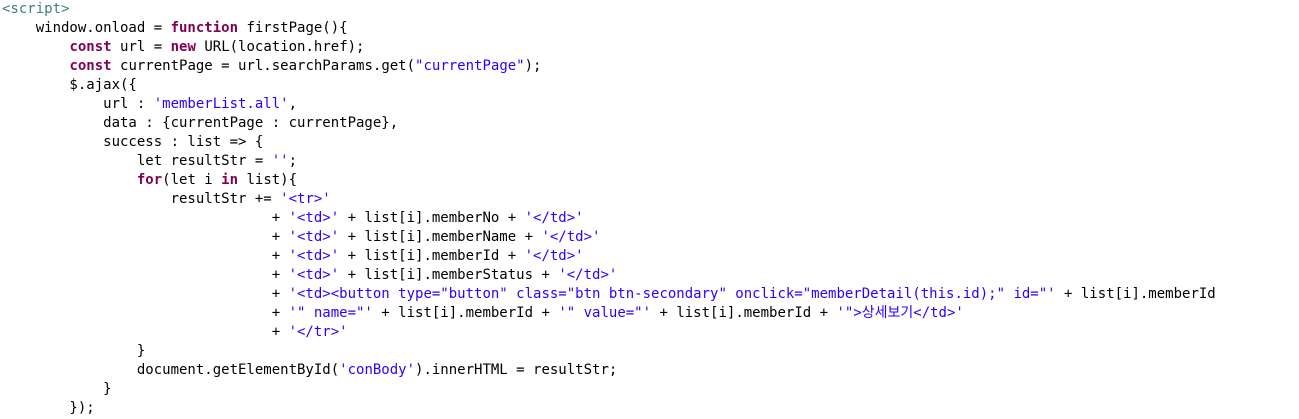 This screenshot has width=1299, height=419. Describe the element at coordinates (649, 9) in the screenshot. I see `code-line: <script>` at that location.